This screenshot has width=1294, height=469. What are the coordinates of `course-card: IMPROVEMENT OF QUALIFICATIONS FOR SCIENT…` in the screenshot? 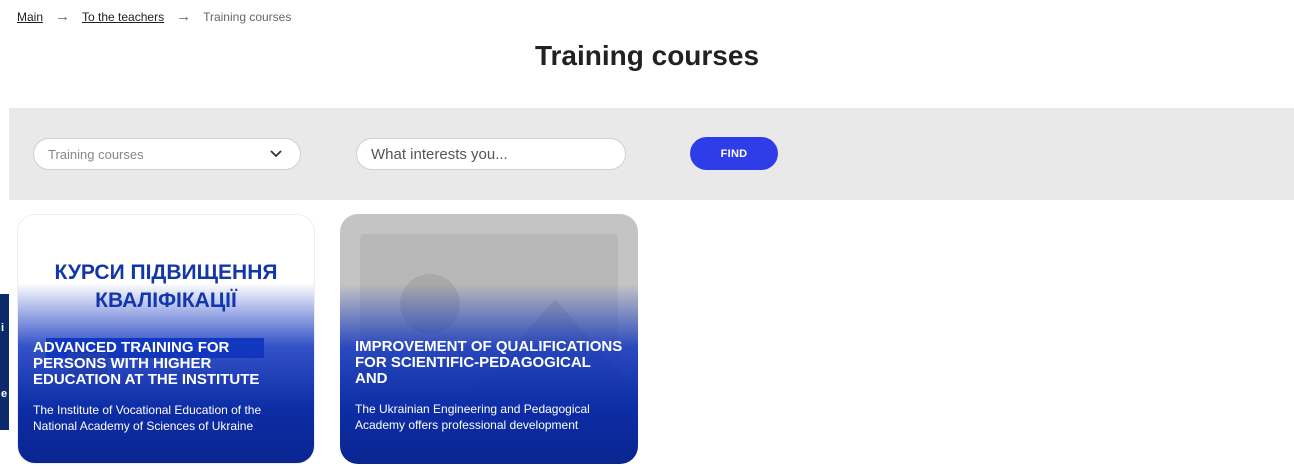 It's located at (489, 339).